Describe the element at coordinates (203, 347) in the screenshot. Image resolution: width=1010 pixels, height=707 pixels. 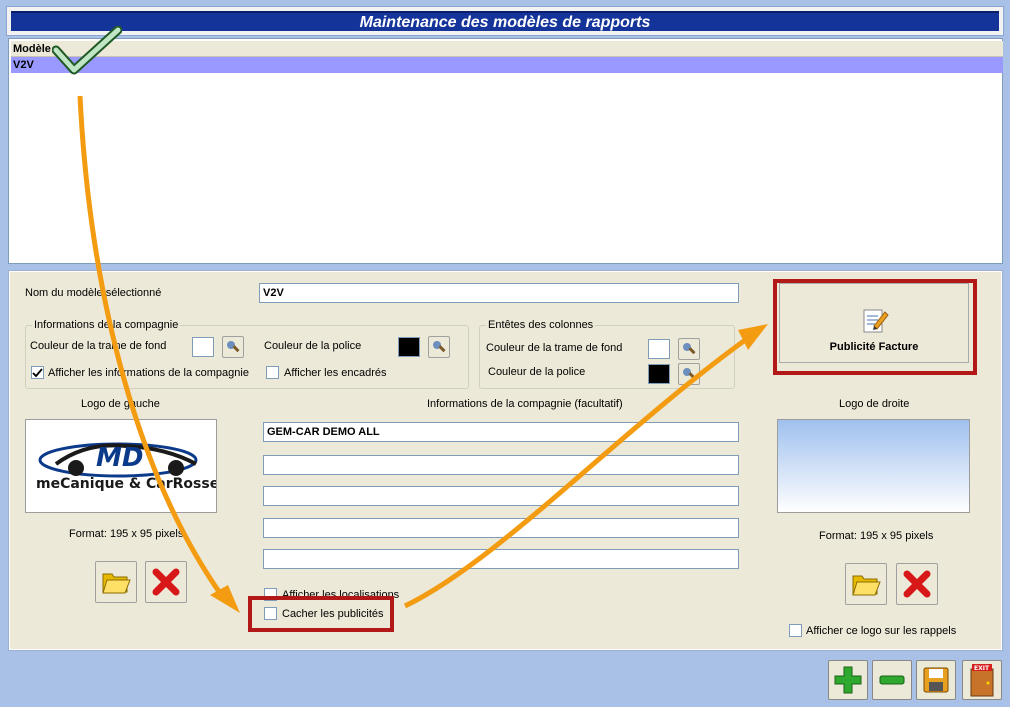
I see `company-bg-color-swatch` at that location.